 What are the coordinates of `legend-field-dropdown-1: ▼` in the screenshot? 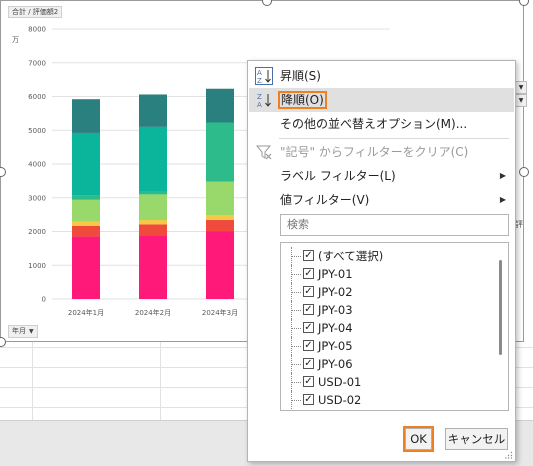 It's located at (521, 87).